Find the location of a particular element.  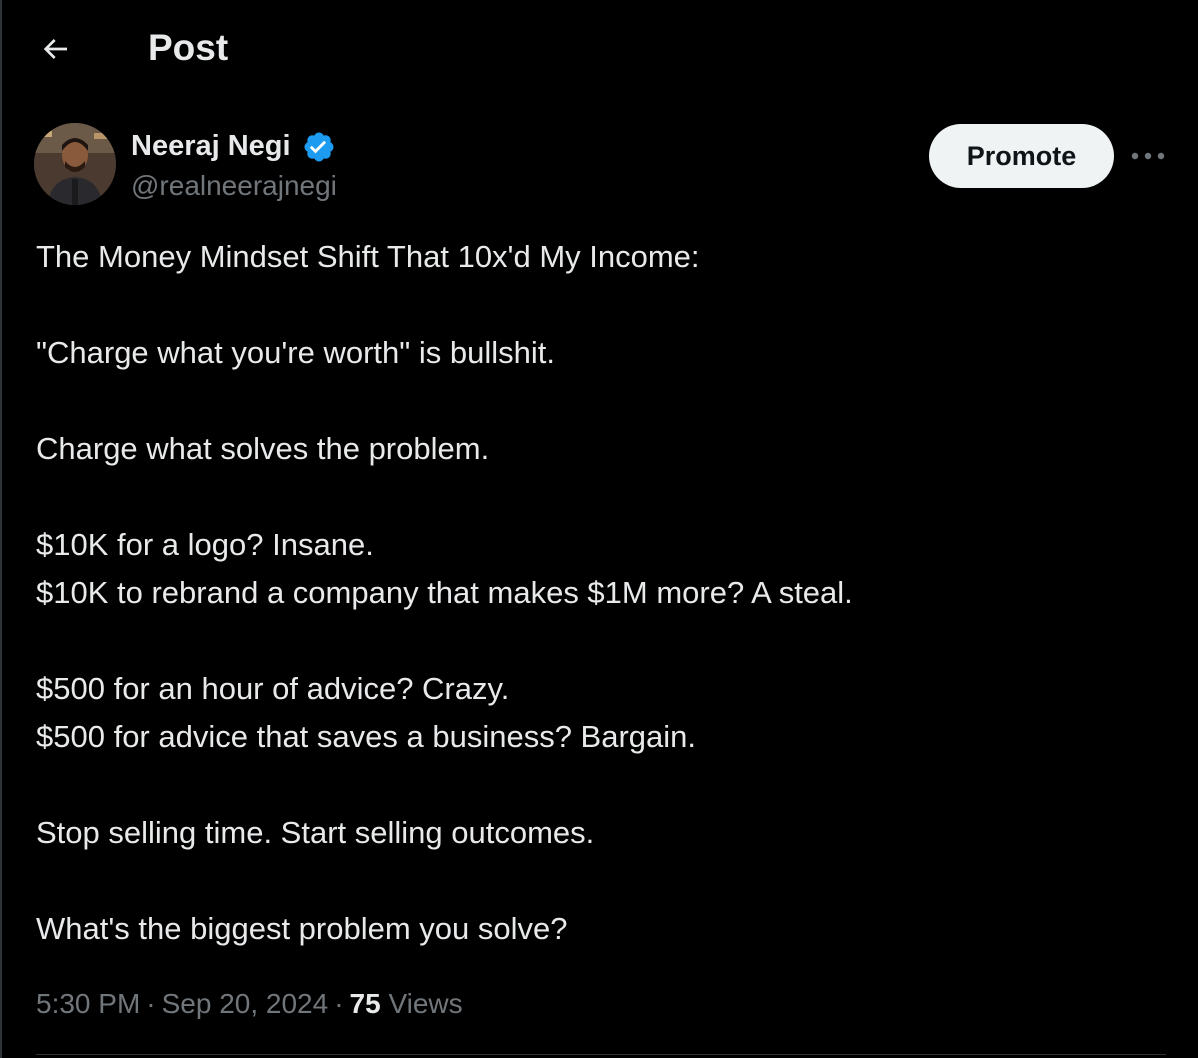

post-line: "Charge what you're worth" is bullshit. is located at coordinates (295, 352).